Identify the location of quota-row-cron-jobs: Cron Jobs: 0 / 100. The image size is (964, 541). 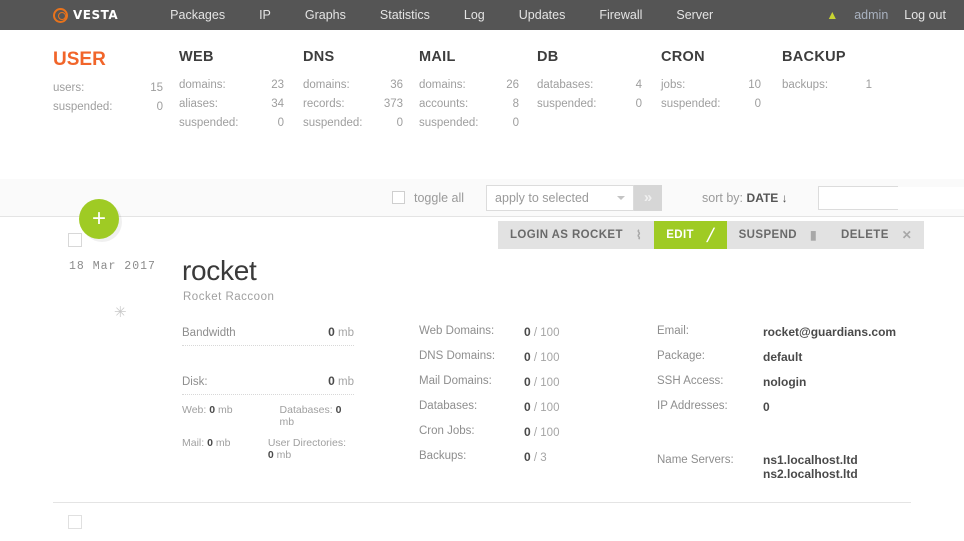
(499, 432).